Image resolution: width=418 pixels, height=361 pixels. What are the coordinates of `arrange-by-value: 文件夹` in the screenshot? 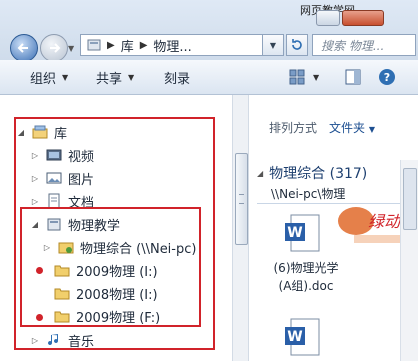 It's located at (347, 128).